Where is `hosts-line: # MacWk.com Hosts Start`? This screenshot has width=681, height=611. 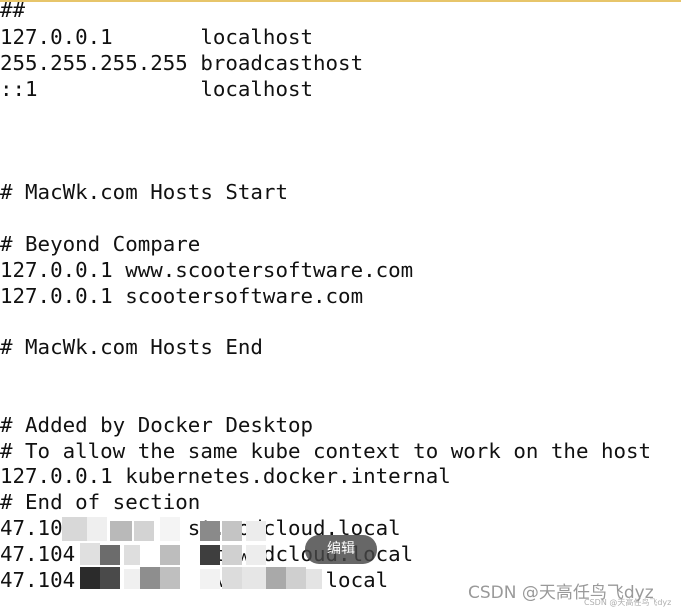
hosts-line: # MacWk.com Hosts Start is located at coordinates (144, 192).